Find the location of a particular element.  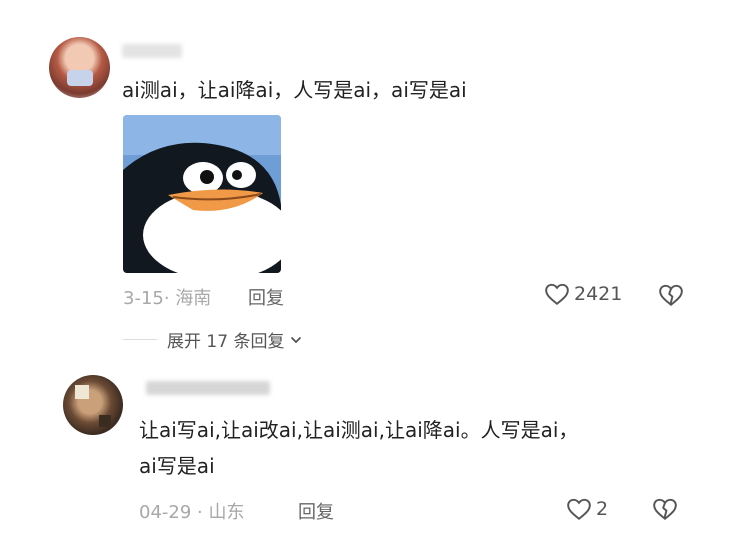

comment-date: 3-15· 海南 is located at coordinates (167, 298).